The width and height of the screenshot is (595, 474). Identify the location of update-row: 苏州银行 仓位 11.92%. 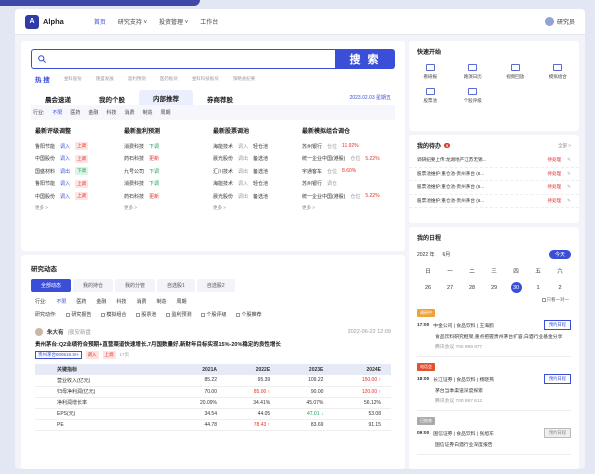
(346, 146).